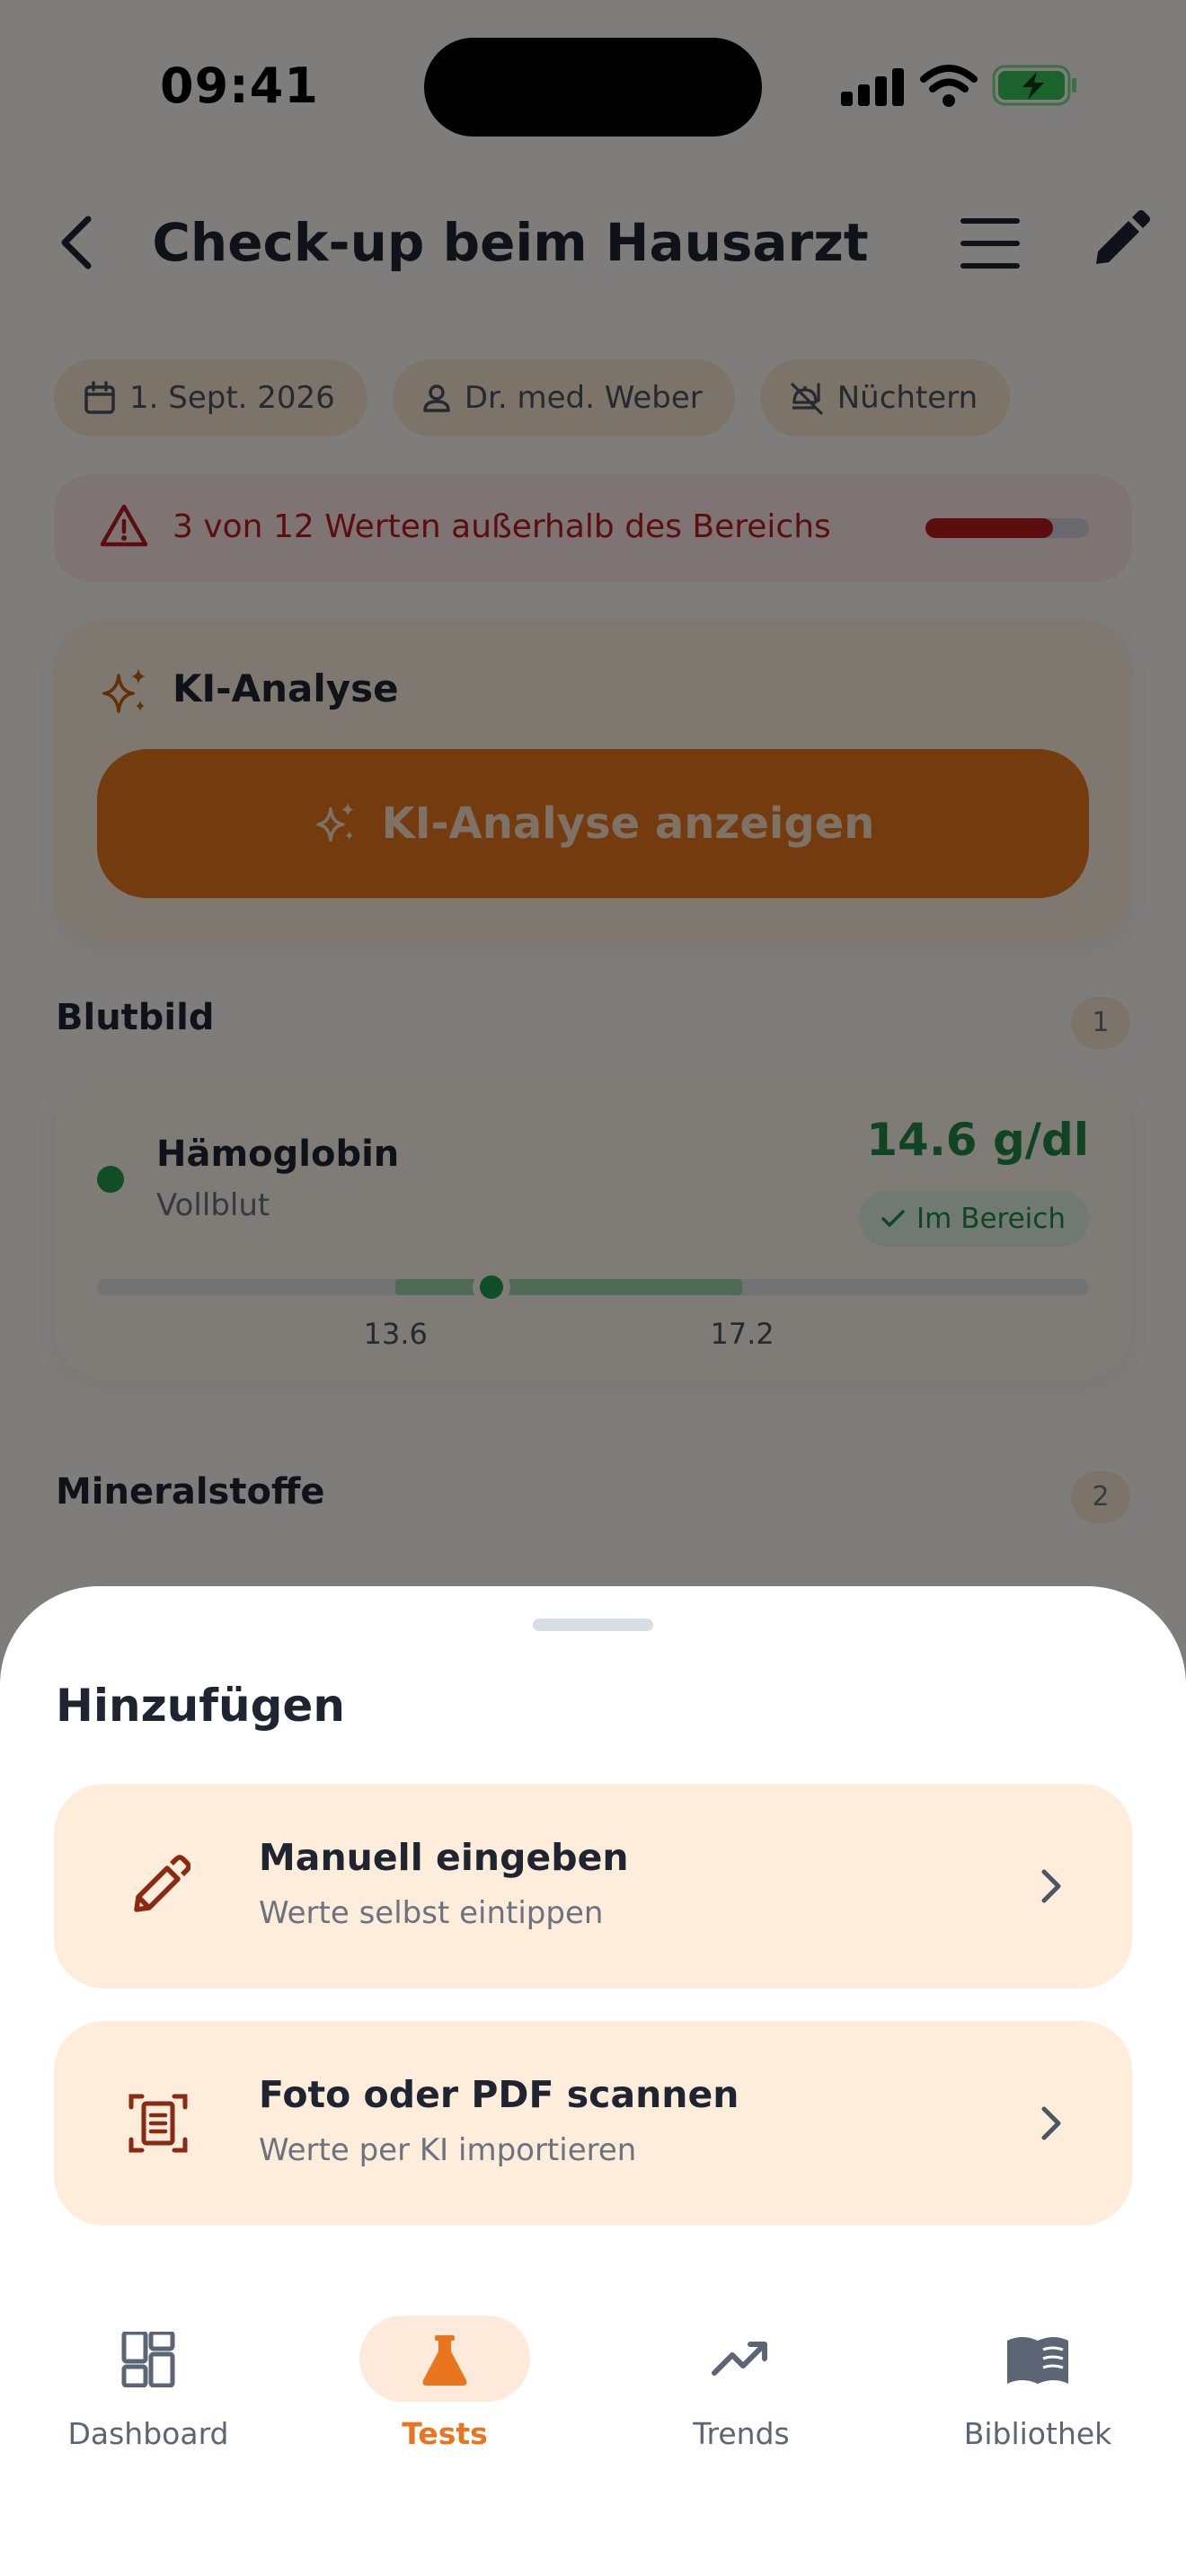 The image size is (1186, 2576). What do you see at coordinates (593, 1625) in the screenshot?
I see `sheet-grabber` at bounding box center [593, 1625].